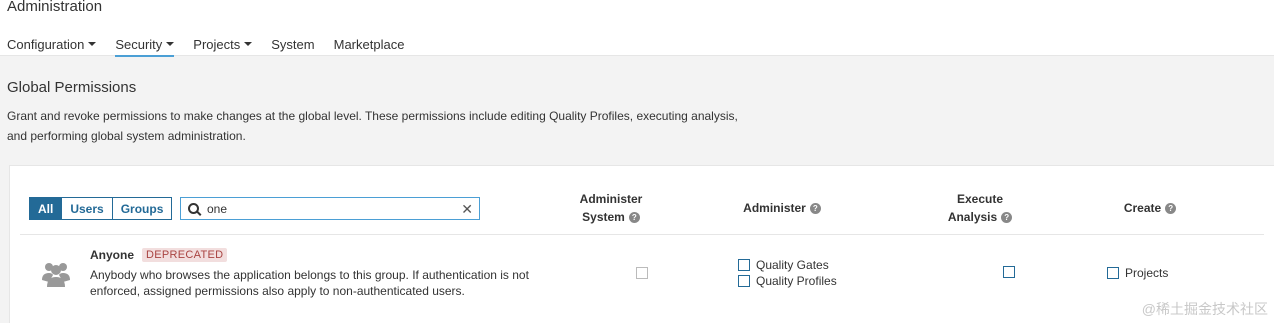 The image size is (1274, 323). I want to click on nav-marketplace-label: Marketplace, so click(369, 44).